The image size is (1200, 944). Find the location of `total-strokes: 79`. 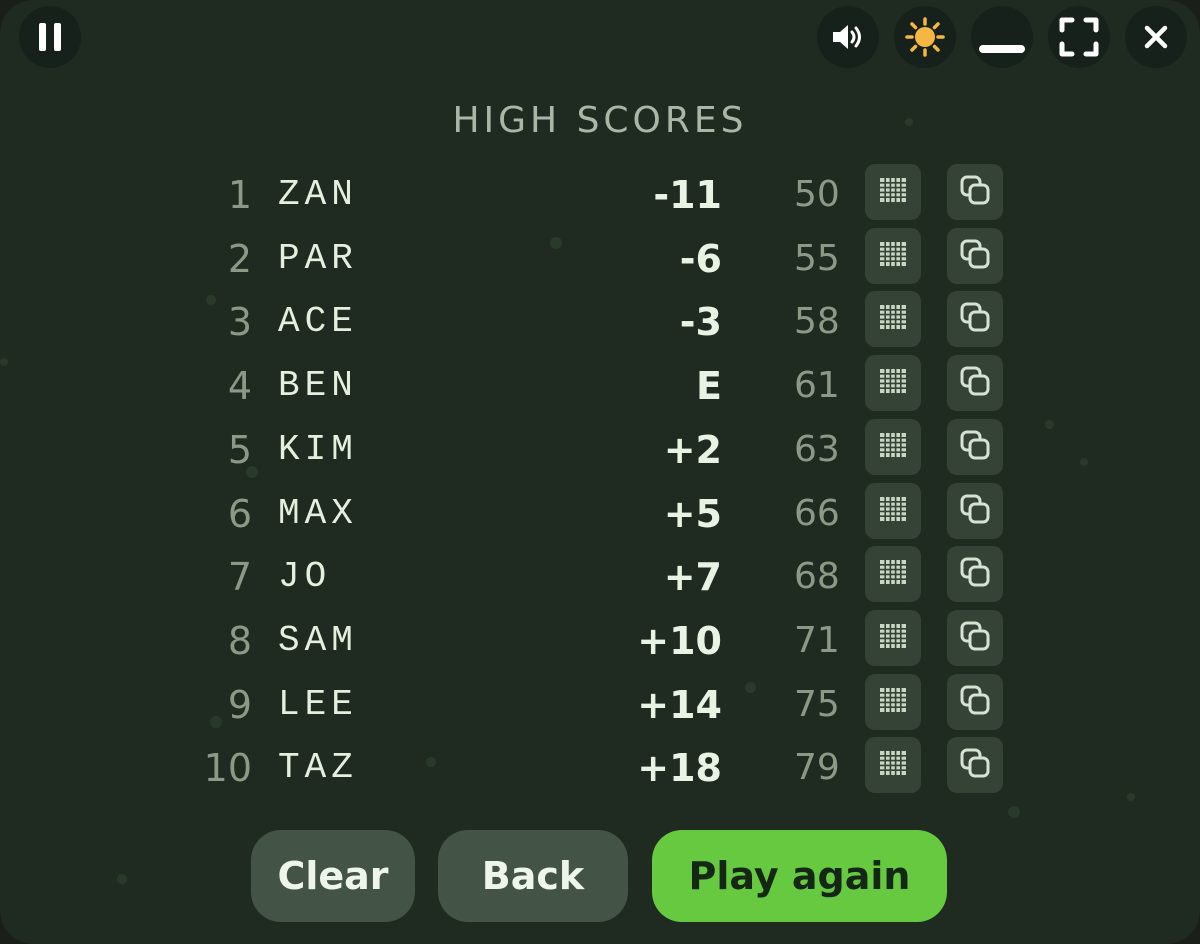

total-strokes: 79 is located at coordinates (817, 768).